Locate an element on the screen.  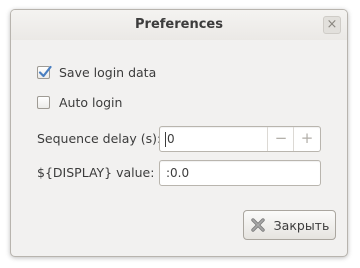
save-login-checkbox is located at coordinates (44, 72).